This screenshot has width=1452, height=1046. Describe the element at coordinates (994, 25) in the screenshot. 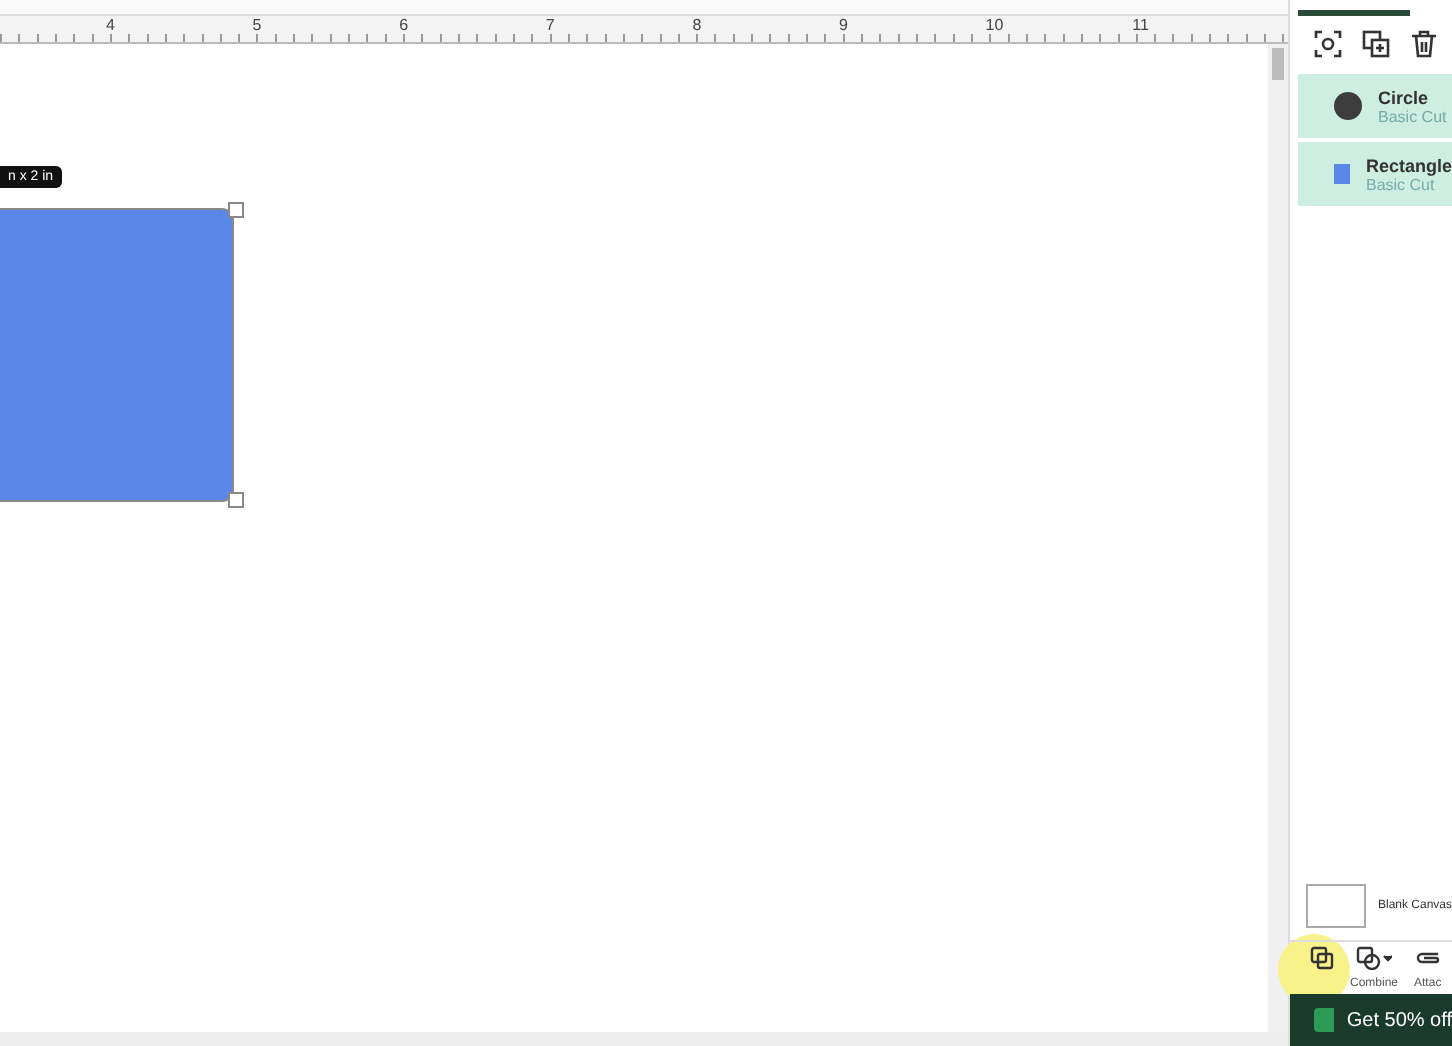

I see `ruler-label: 10` at that location.